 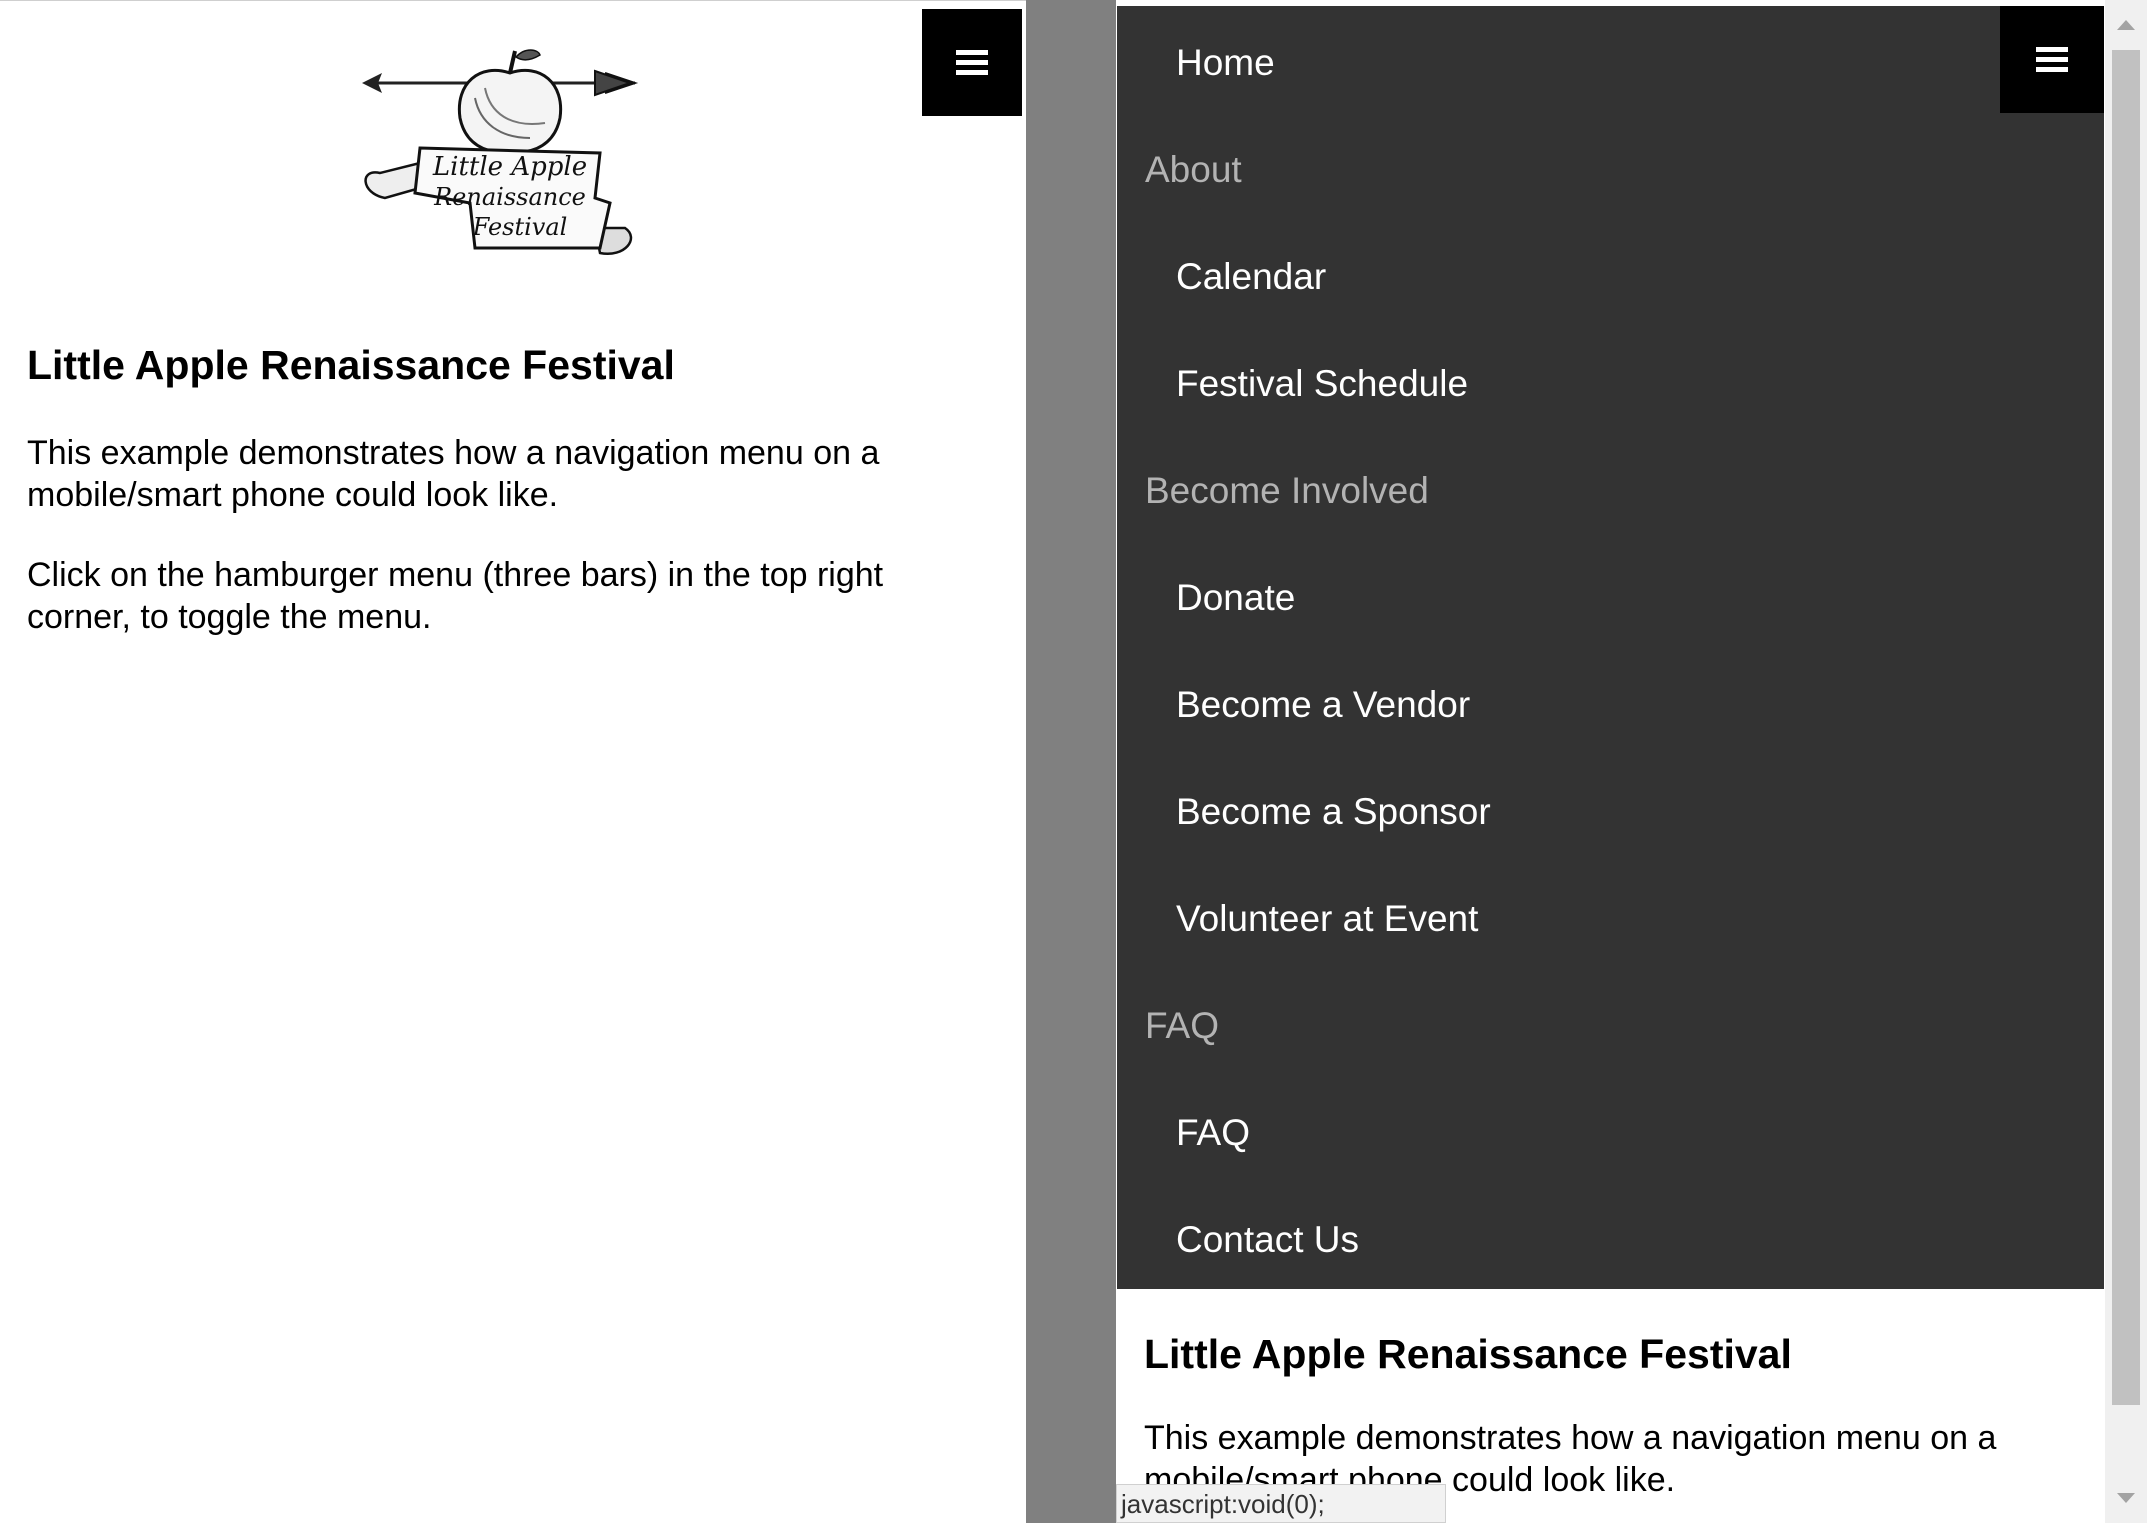 I want to click on logo-text-line3: Festival, so click(x=520, y=227).